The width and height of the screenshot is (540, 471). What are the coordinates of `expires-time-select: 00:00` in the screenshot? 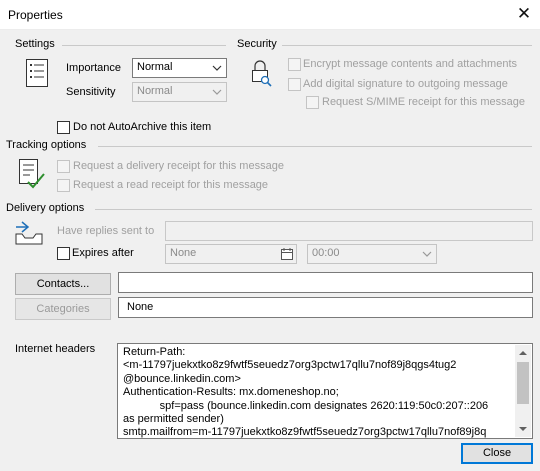 It's located at (372, 254).